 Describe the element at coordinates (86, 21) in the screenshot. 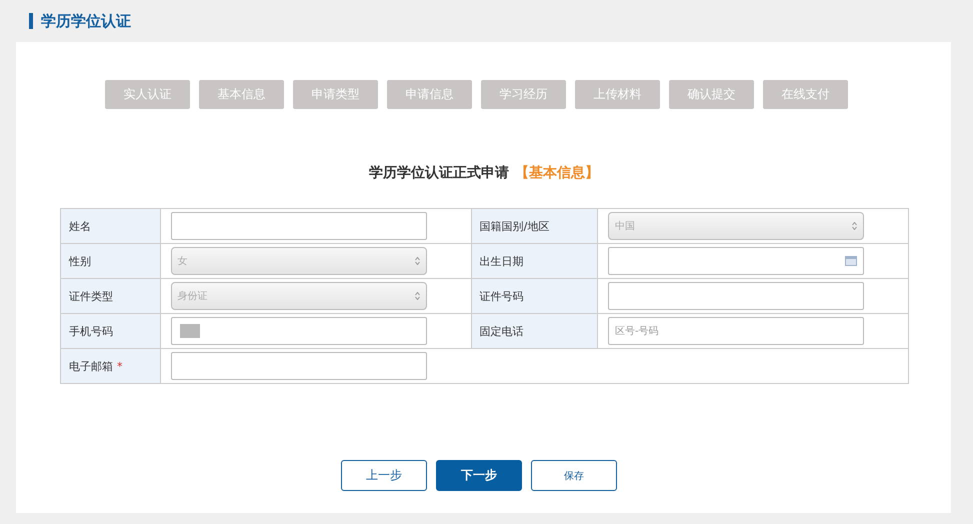

I see `page-title: 学历学位认证` at that location.